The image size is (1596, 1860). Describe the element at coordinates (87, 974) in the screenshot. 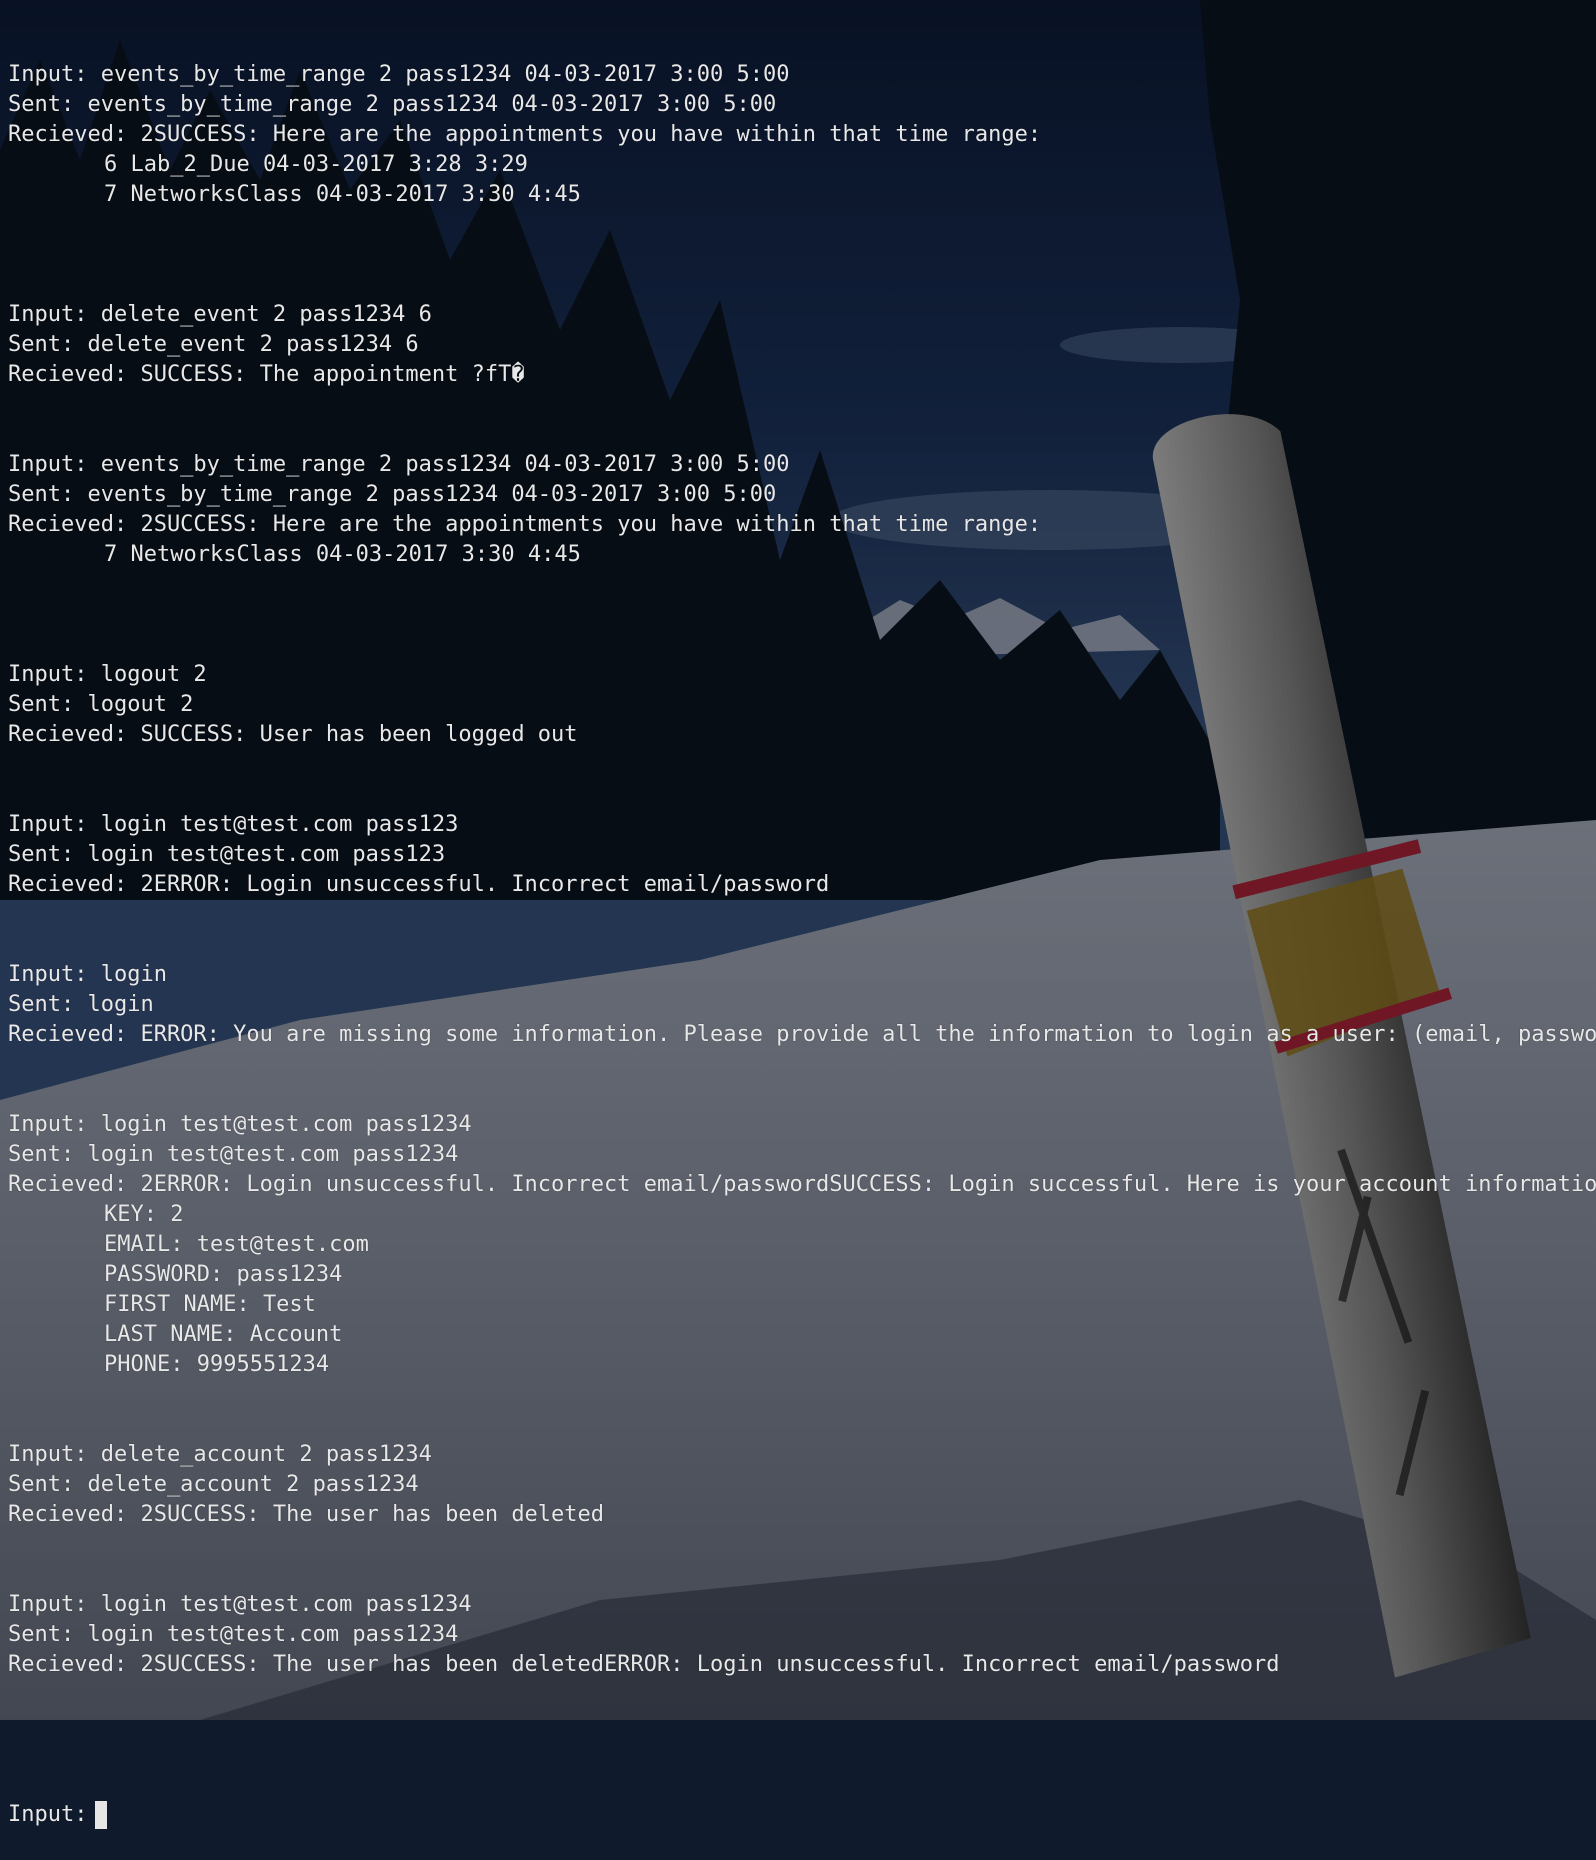

I see `terminal-line: Input: login` at that location.